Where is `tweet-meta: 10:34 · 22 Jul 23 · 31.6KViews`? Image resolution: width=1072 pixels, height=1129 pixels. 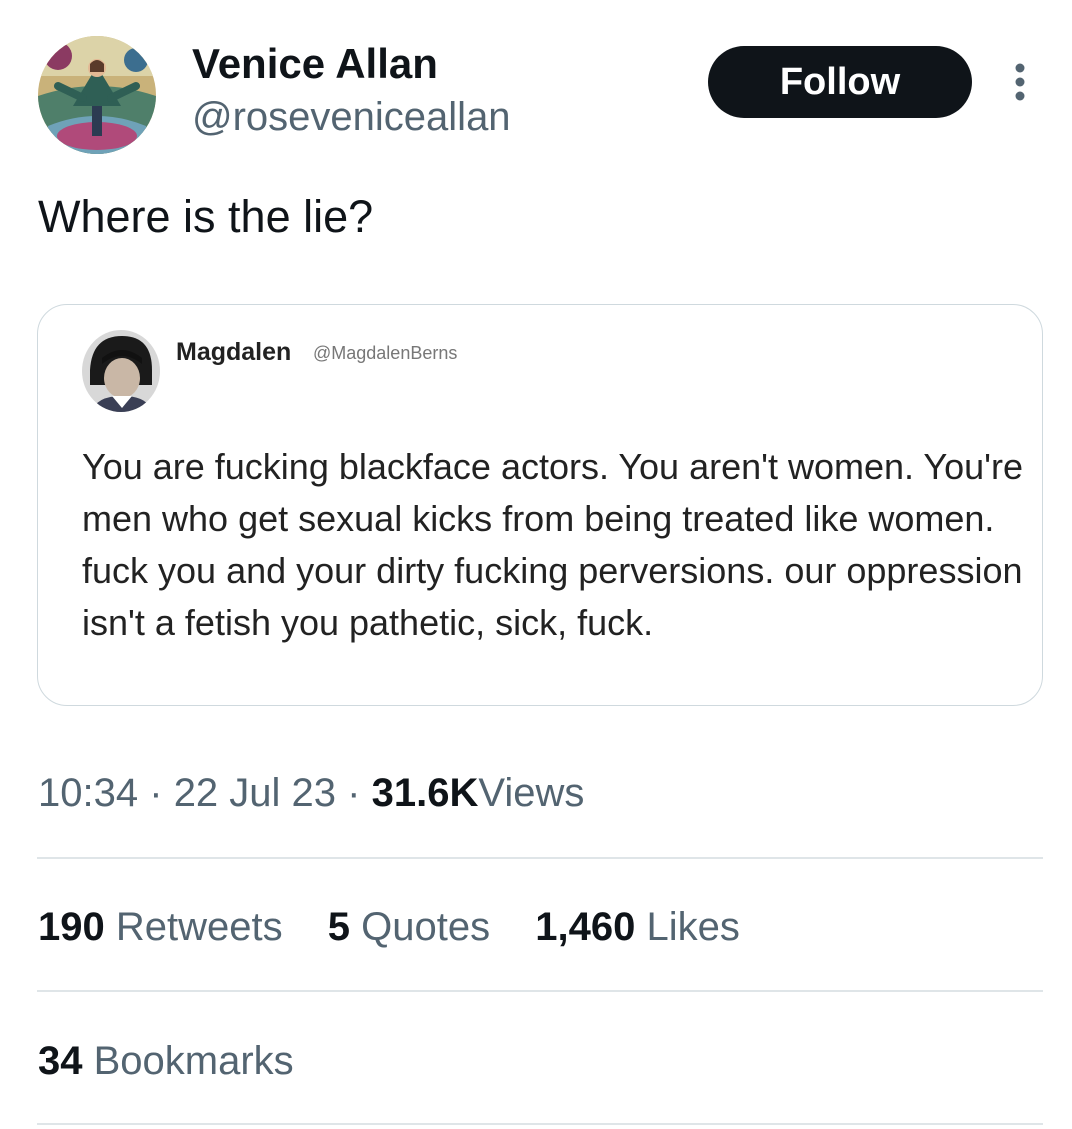
tweet-meta: 10:34 · 22 Jul 23 · 31.6KViews is located at coordinates (311, 793).